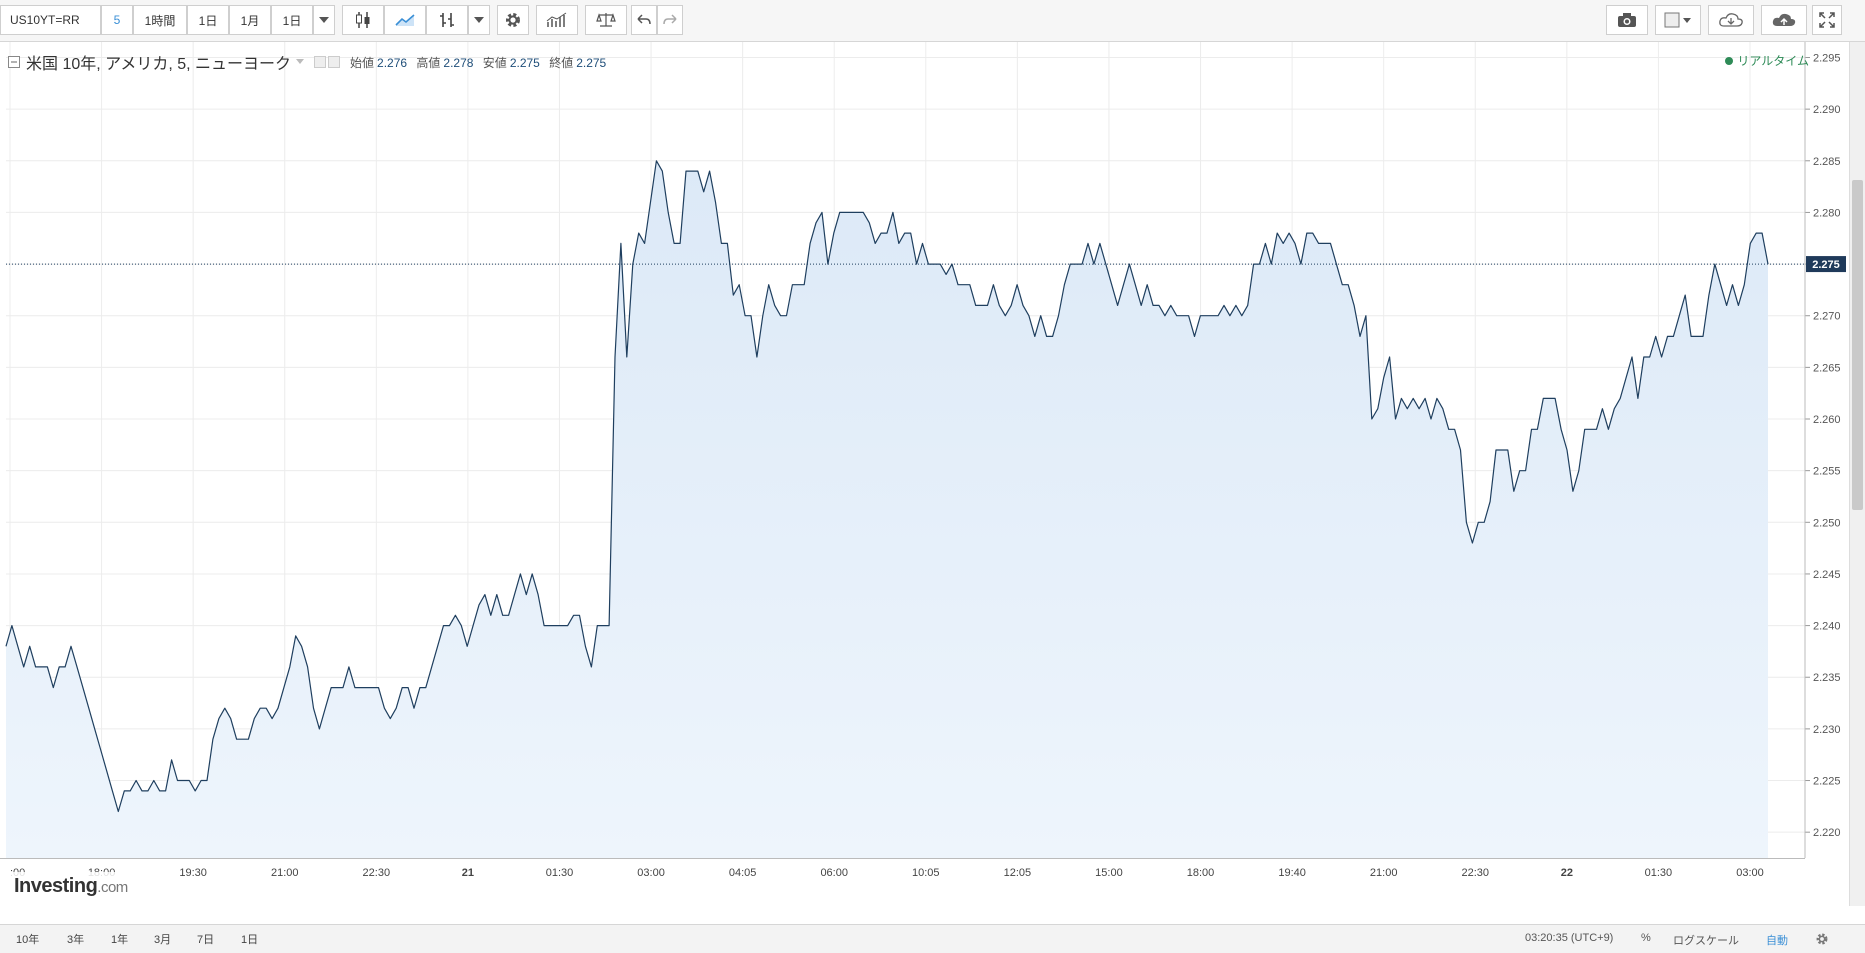 The height and width of the screenshot is (953, 1865). I want to click on symbol-input: US10YT=RR, so click(50, 20).